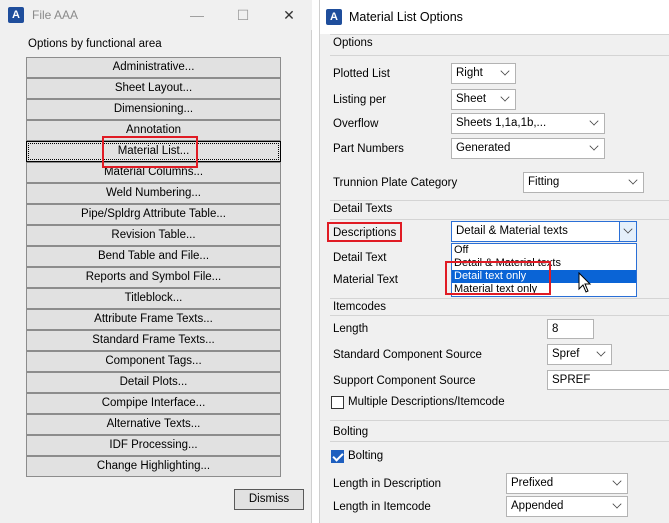  Describe the element at coordinates (351, 329) in the screenshot. I see `length-label: Length` at that location.